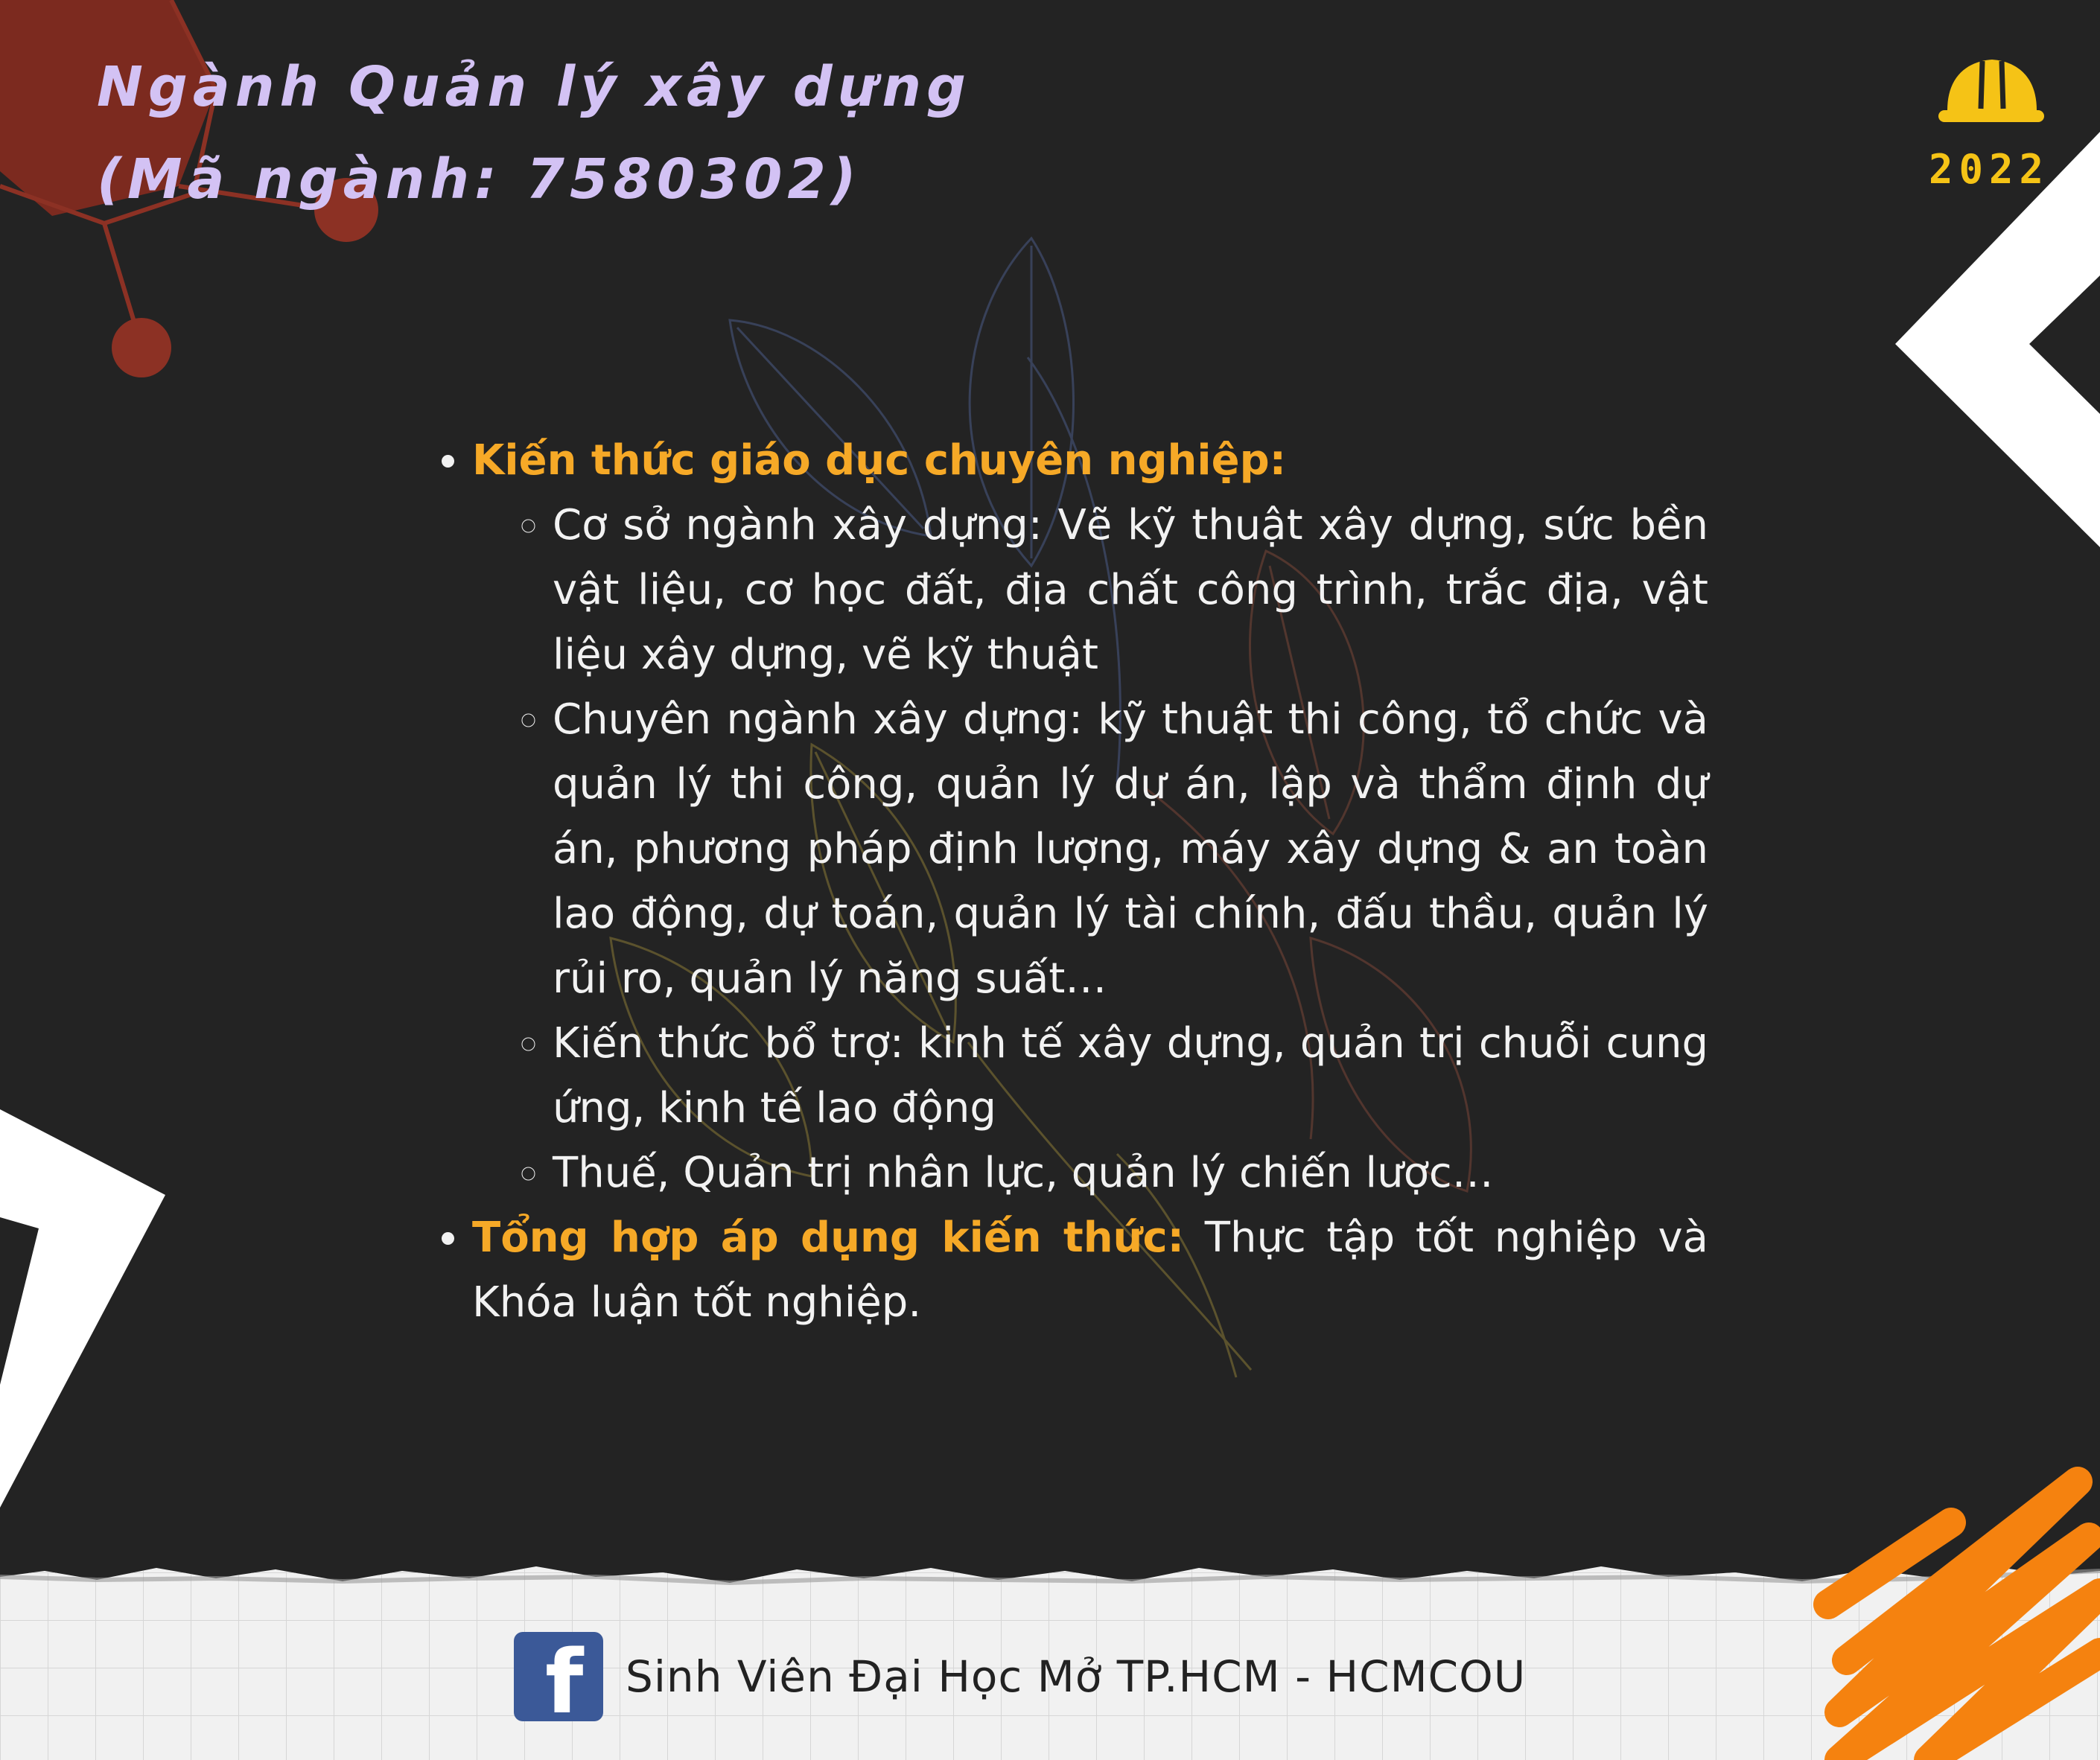  Describe the element at coordinates (1076, 1677) in the screenshot. I see `footer-page-name: Sinh Viên Đại Học Mở TP.HCM - HCMCOU` at that location.